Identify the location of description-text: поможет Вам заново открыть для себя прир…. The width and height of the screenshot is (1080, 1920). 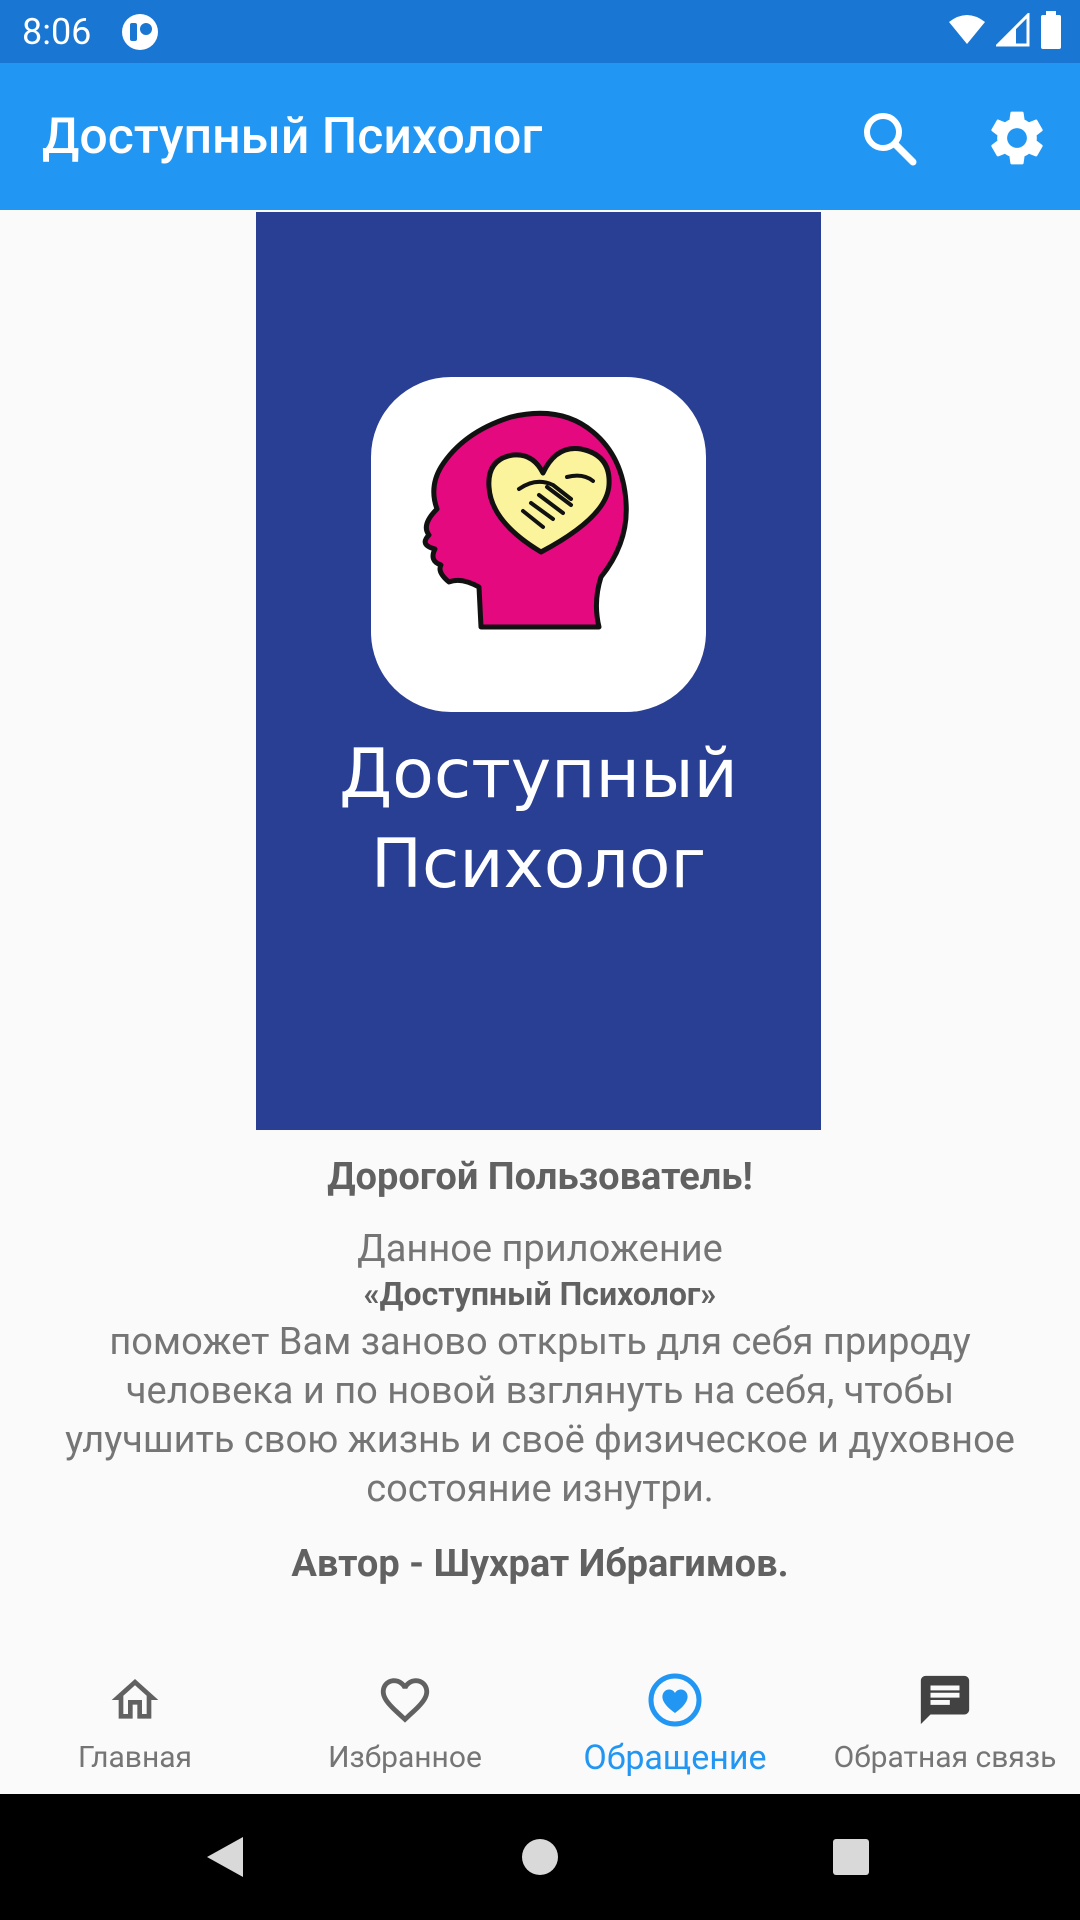
(540, 1415).